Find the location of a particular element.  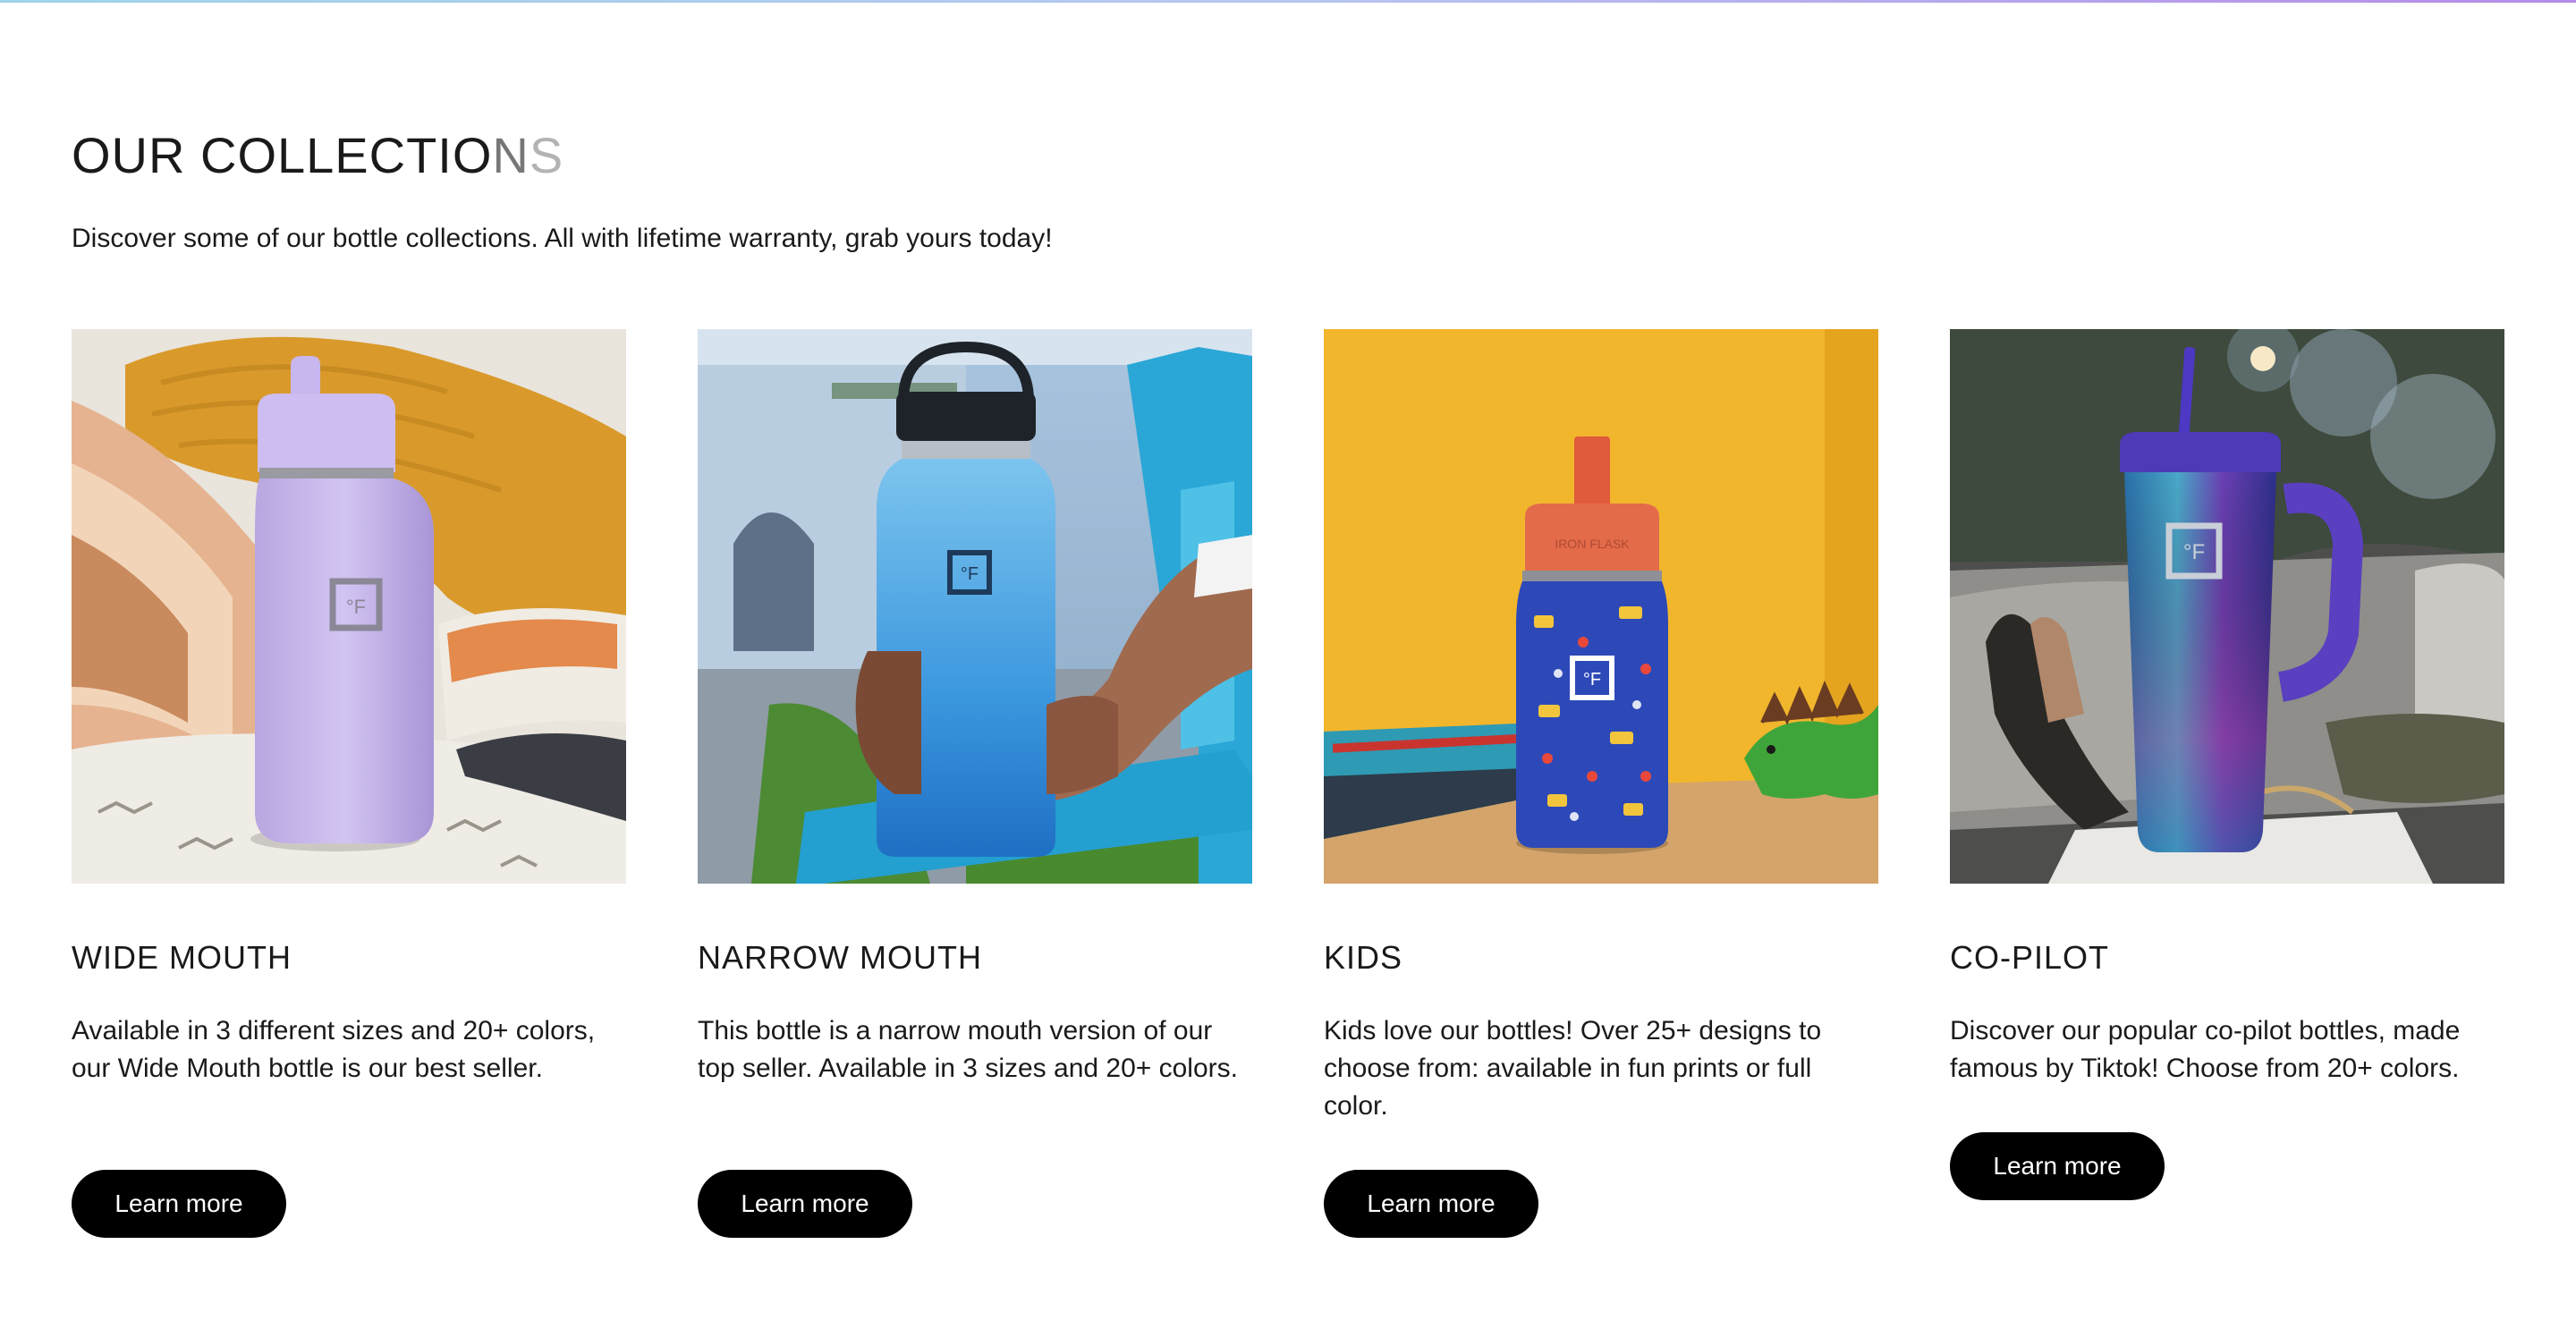

kids-bottle-brand-print: IRON FLASK is located at coordinates (1592, 544).